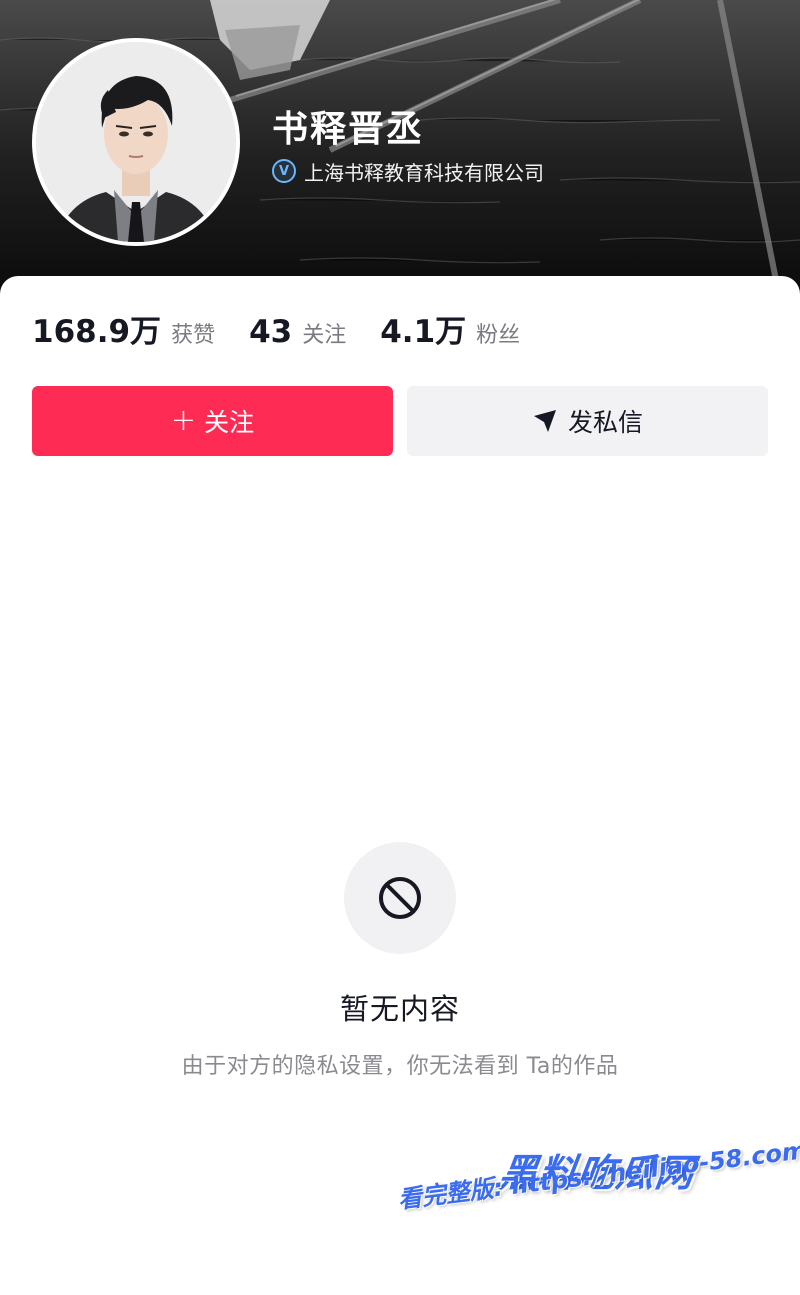 The image size is (800, 1295). Describe the element at coordinates (348, 129) in the screenshot. I see `profile-name: 书释晋丞` at that location.